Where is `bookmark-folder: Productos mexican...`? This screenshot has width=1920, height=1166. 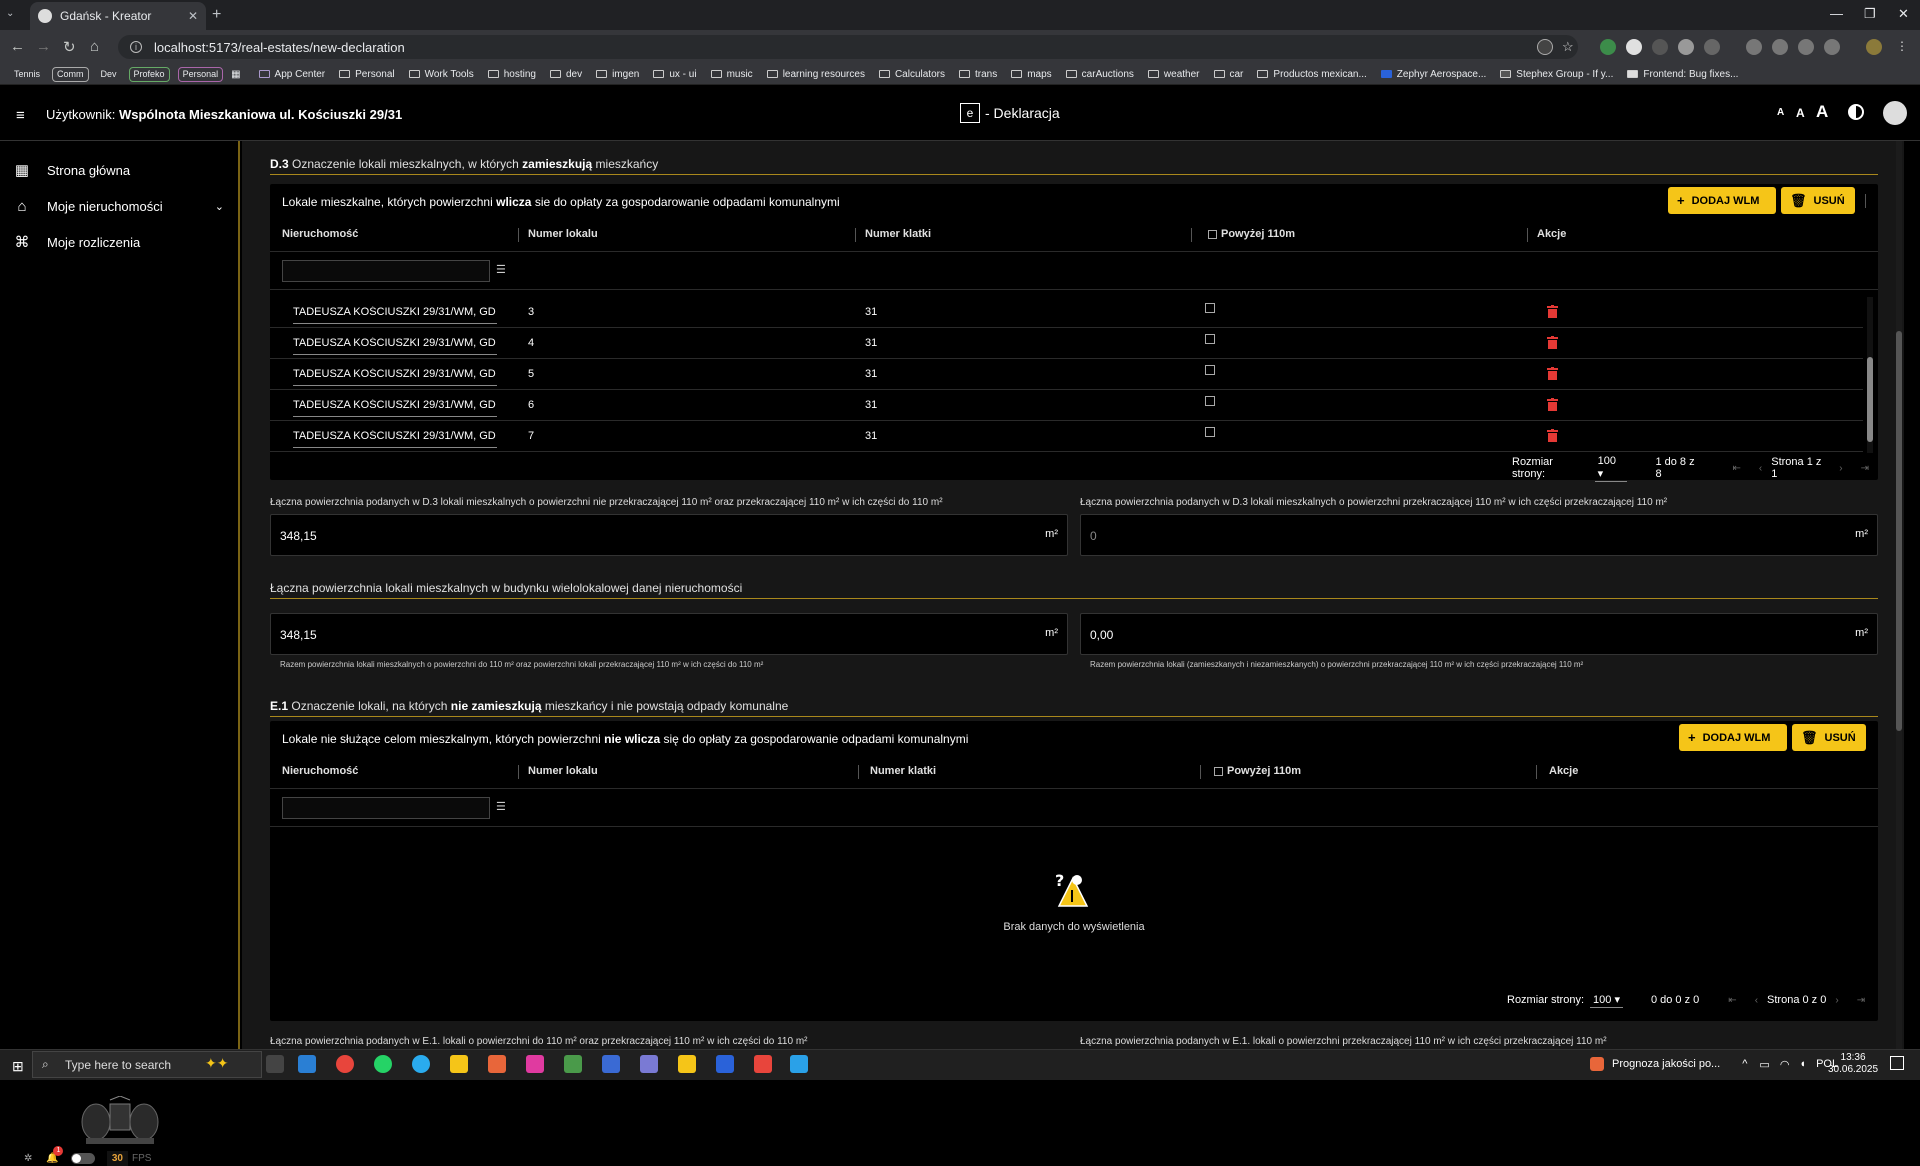 bookmark-folder: Productos mexican... is located at coordinates (1312, 74).